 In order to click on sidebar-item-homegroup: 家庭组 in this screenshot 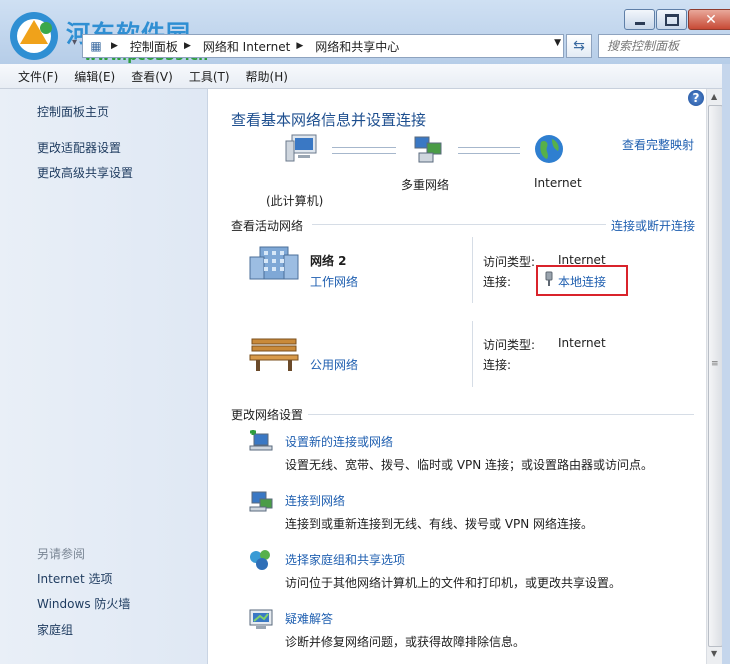, I will do `click(55, 629)`.